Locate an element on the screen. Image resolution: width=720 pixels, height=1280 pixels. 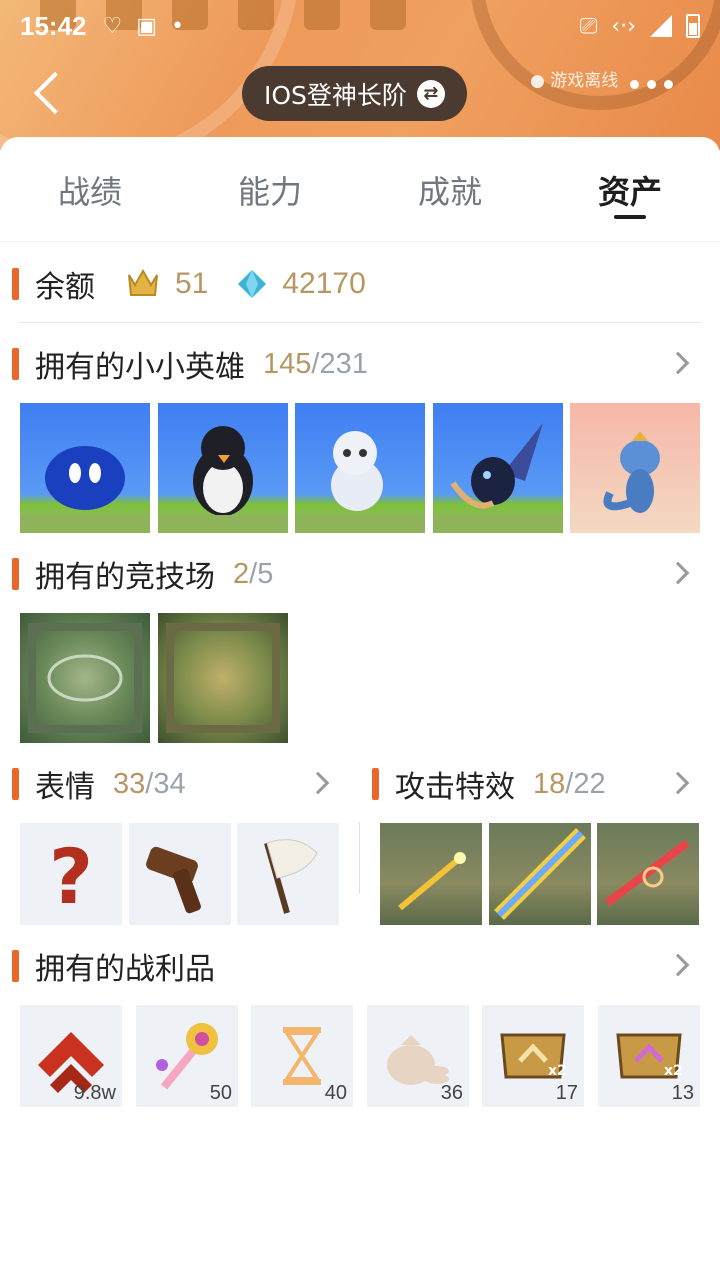
balance-row: 余额 51 42170 is located at coordinates (189, 284).